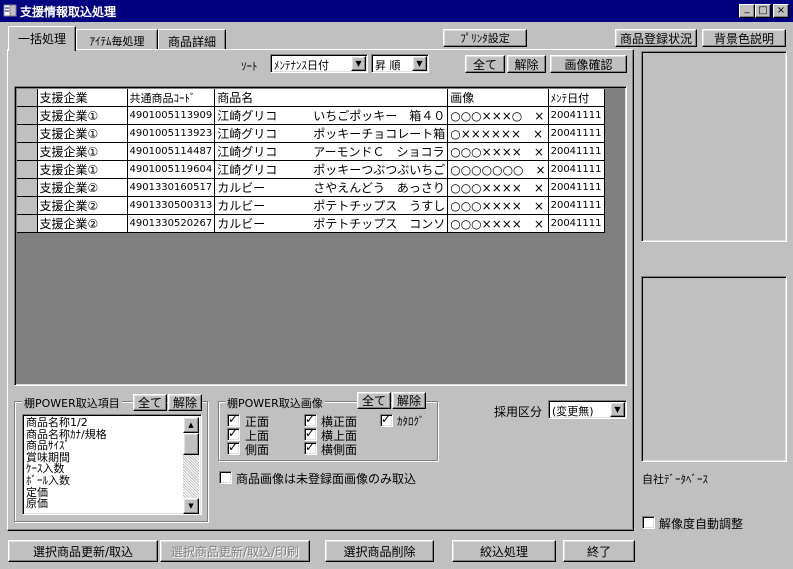  I want to click on button-label: 全て, so click(373, 401).